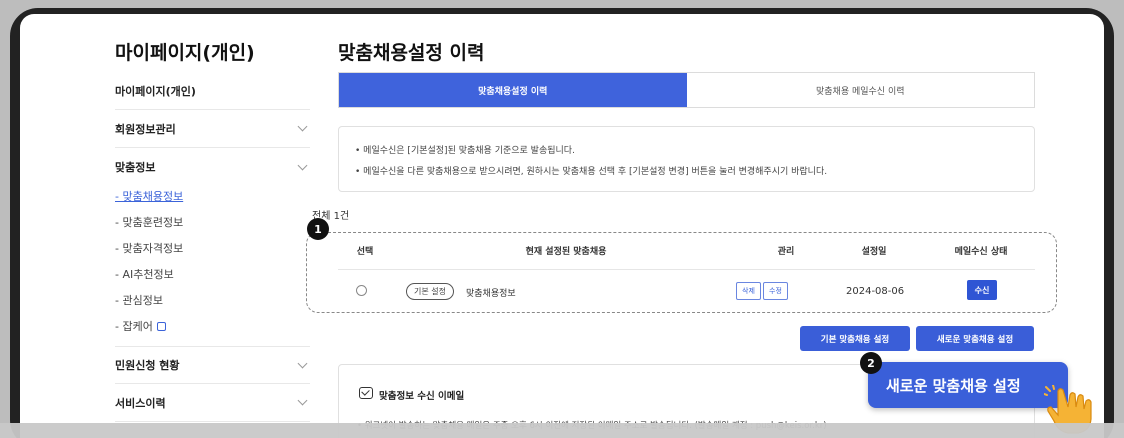 The width and height of the screenshot is (1124, 438). I want to click on sidebar-item-label: 서비스이력, so click(140, 403).